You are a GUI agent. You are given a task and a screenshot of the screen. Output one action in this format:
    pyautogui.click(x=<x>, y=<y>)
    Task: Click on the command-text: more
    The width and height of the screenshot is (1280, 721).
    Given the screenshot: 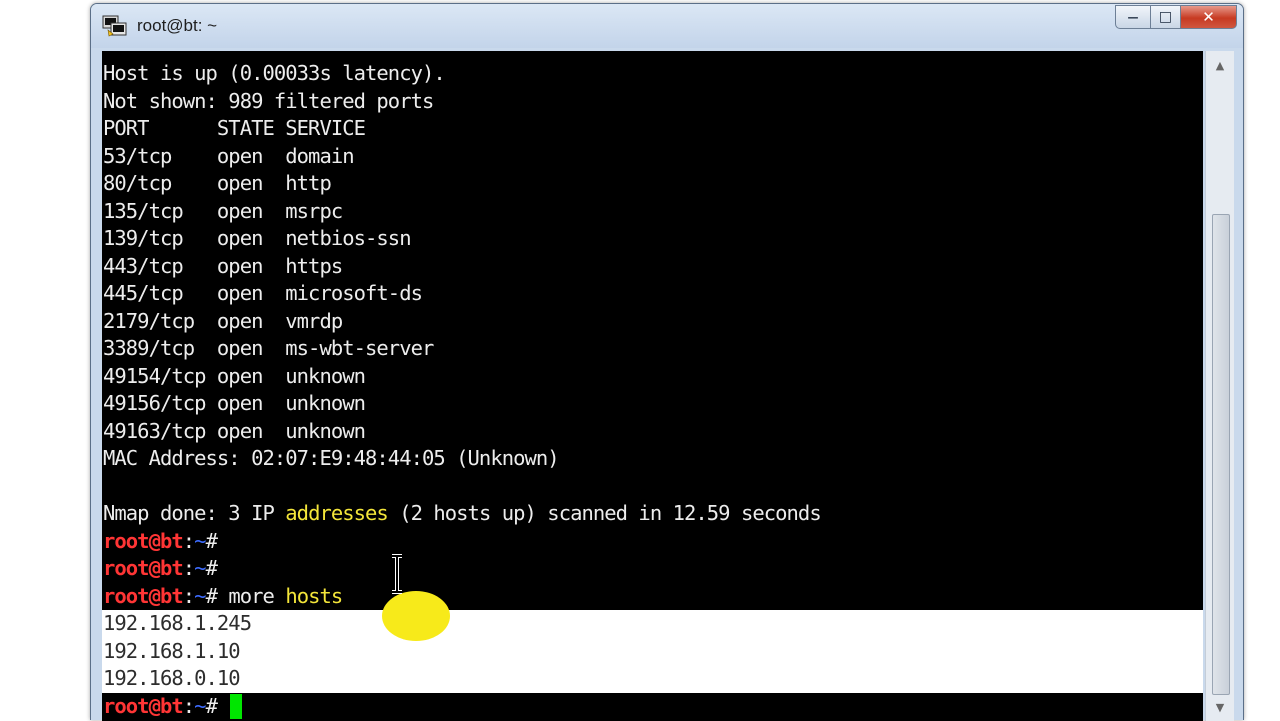 What is the action you would take?
    pyautogui.click(x=251, y=595)
    